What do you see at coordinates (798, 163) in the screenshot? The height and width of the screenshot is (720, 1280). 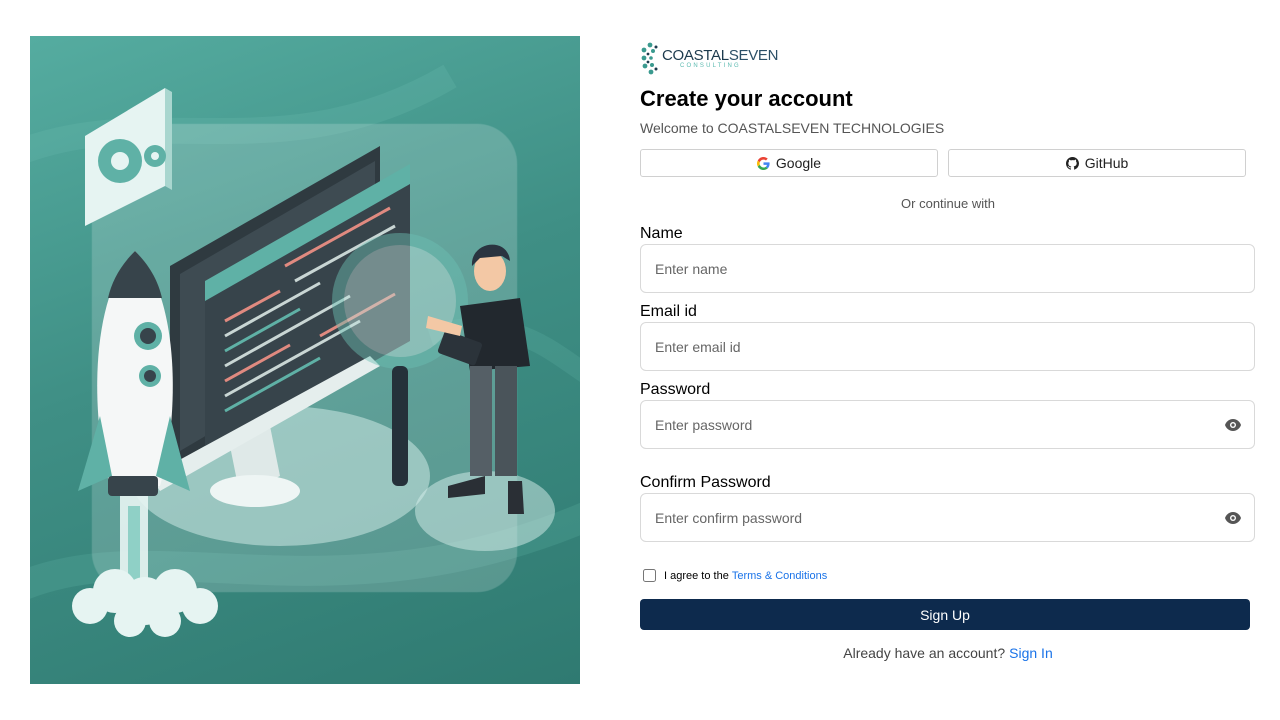 I see `google-label: Google` at bounding box center [798, 163].